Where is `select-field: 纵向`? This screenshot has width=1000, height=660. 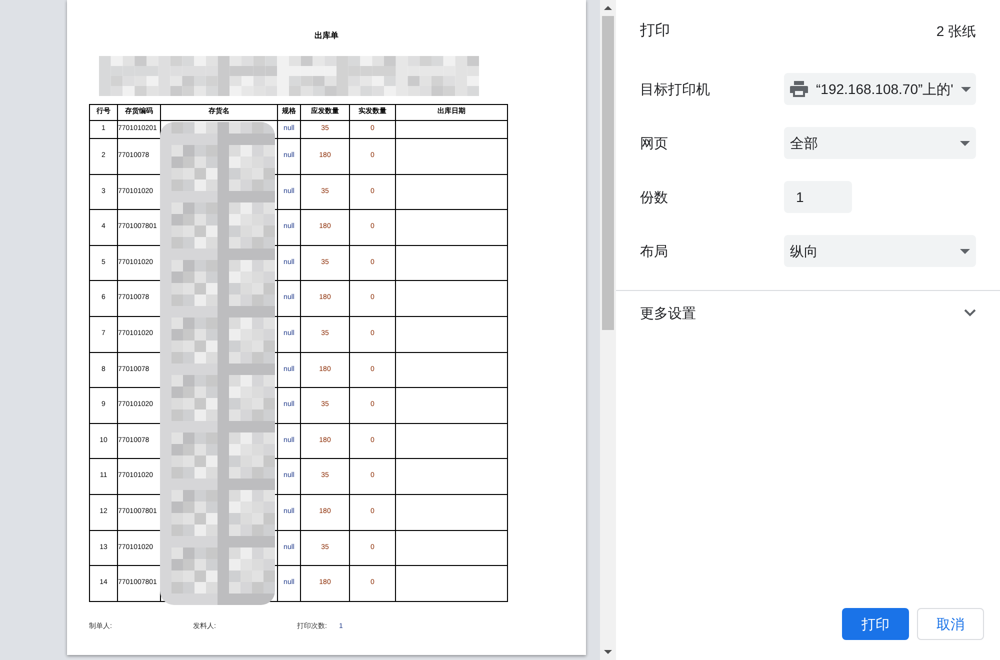
select-field: 纵向 is located at coordinates (880, 251).